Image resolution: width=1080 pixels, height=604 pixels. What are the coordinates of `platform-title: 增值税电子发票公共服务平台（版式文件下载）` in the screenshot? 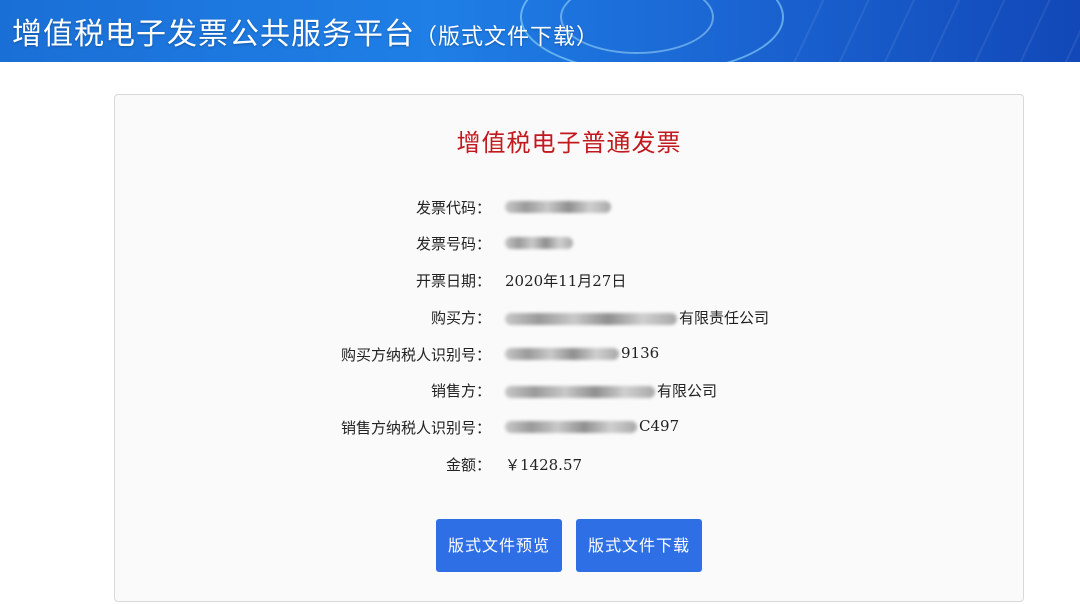 It's located at (305, 31).